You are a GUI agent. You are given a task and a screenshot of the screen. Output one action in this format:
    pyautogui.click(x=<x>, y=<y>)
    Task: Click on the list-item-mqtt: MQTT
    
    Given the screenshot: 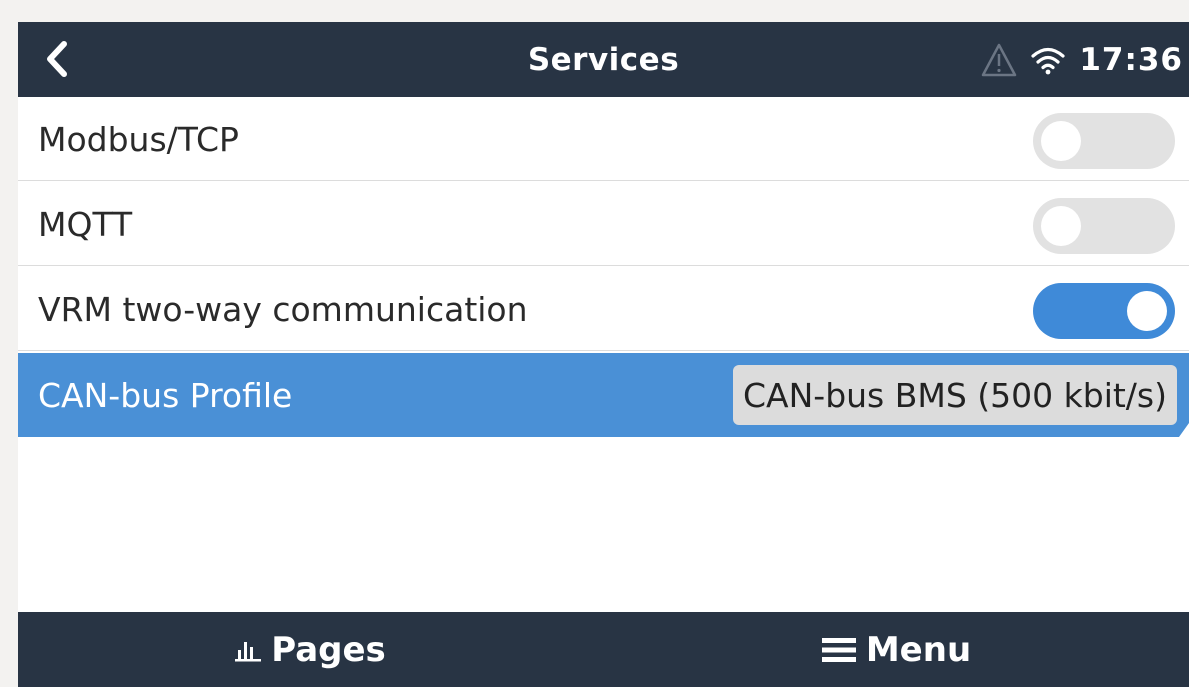 What is the action you would take?
    pyautogui.click(x=603, y=224)
    